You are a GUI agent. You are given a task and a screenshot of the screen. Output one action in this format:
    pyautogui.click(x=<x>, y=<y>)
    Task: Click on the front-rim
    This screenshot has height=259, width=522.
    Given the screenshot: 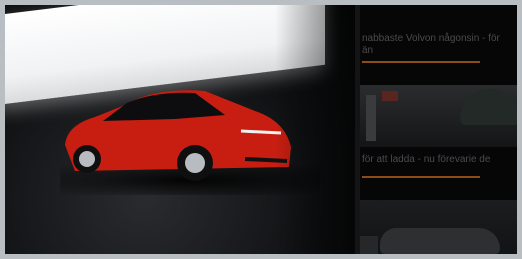 What is the action you would take?
    pyautogui.click(x=195, y=163)
    